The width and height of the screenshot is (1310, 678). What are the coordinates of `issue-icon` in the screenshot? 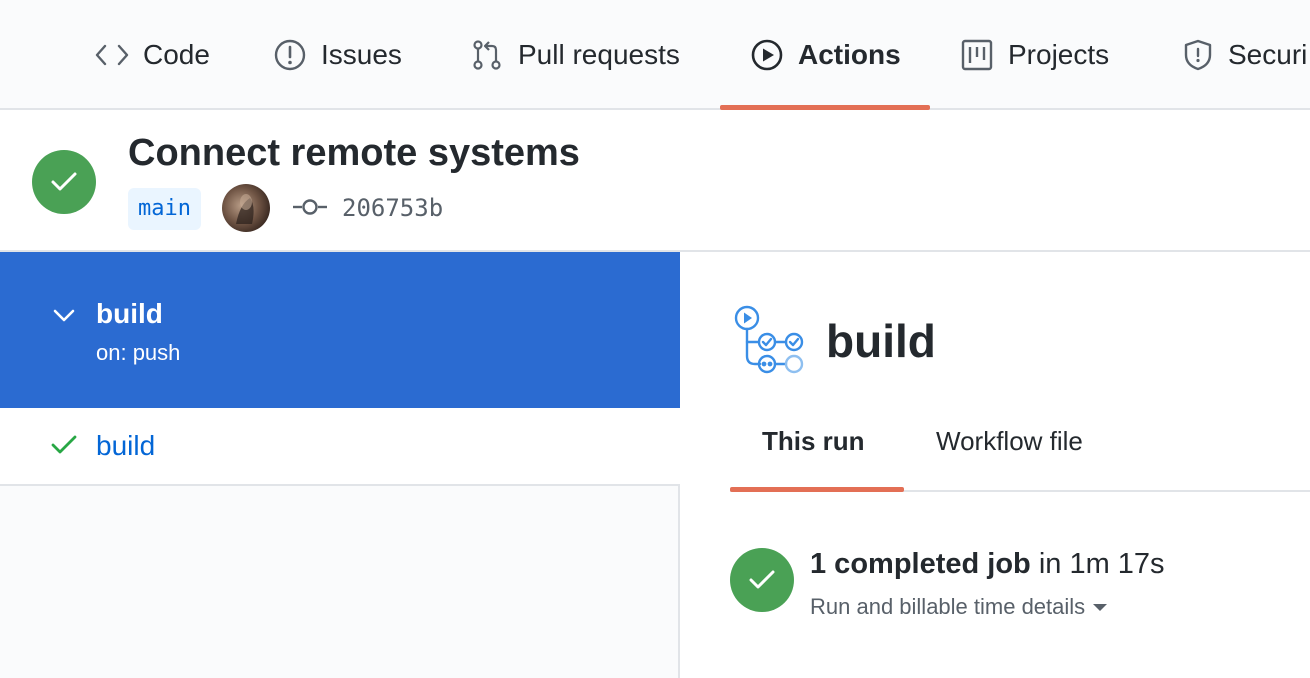 It's located at (290, 55).